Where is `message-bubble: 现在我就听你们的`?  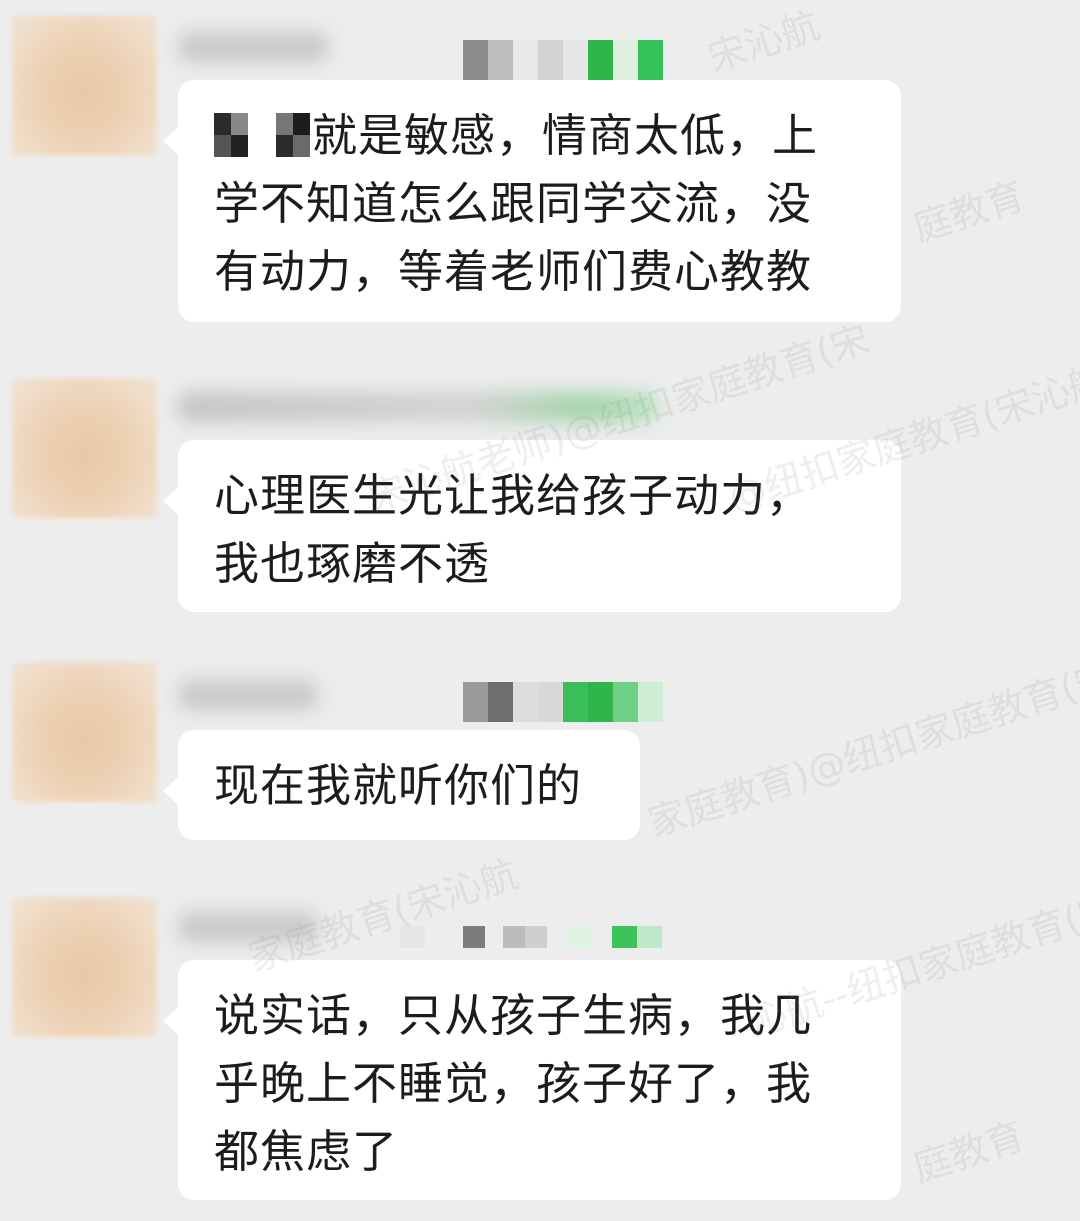 message-bubble: 现在我就听你们的 is located at coordinates (401, 785).